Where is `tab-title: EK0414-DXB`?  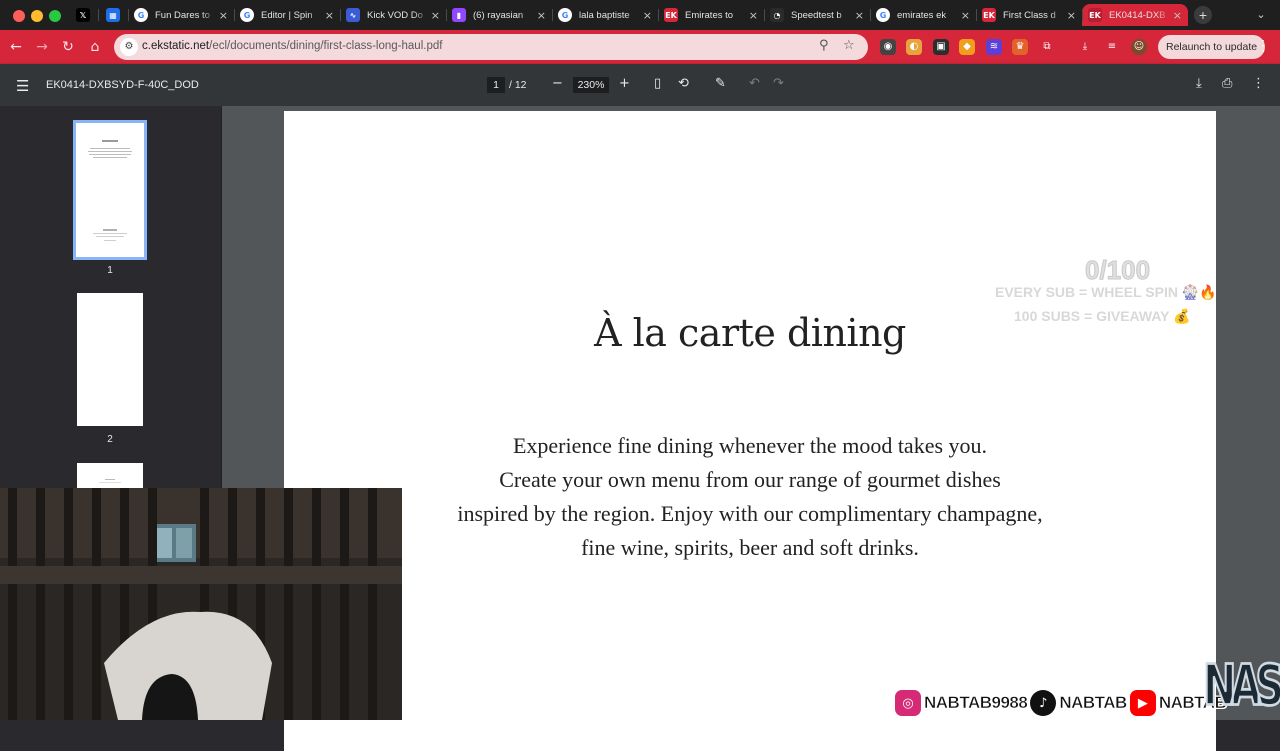
tab-title: EK0414-DXB is located at coordinates (1137, 15).